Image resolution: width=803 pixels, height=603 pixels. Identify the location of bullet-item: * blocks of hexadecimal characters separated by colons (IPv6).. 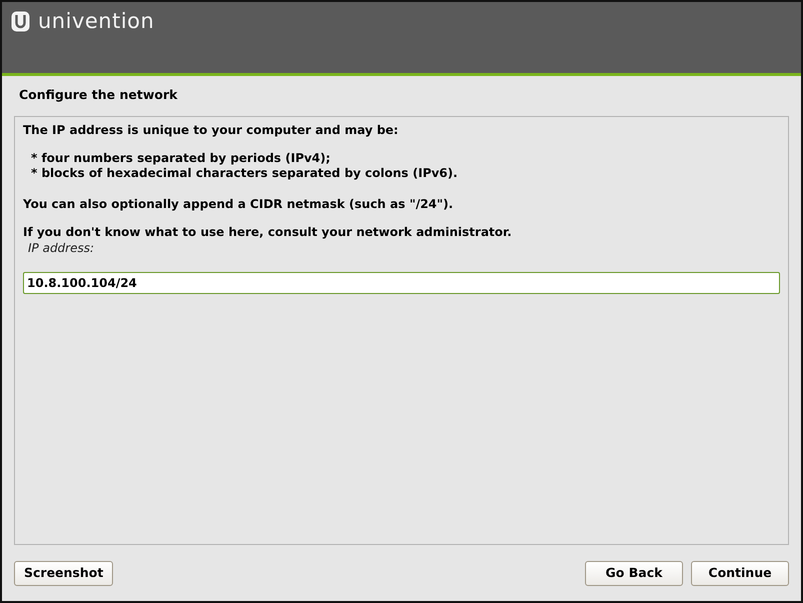
(244, 173).